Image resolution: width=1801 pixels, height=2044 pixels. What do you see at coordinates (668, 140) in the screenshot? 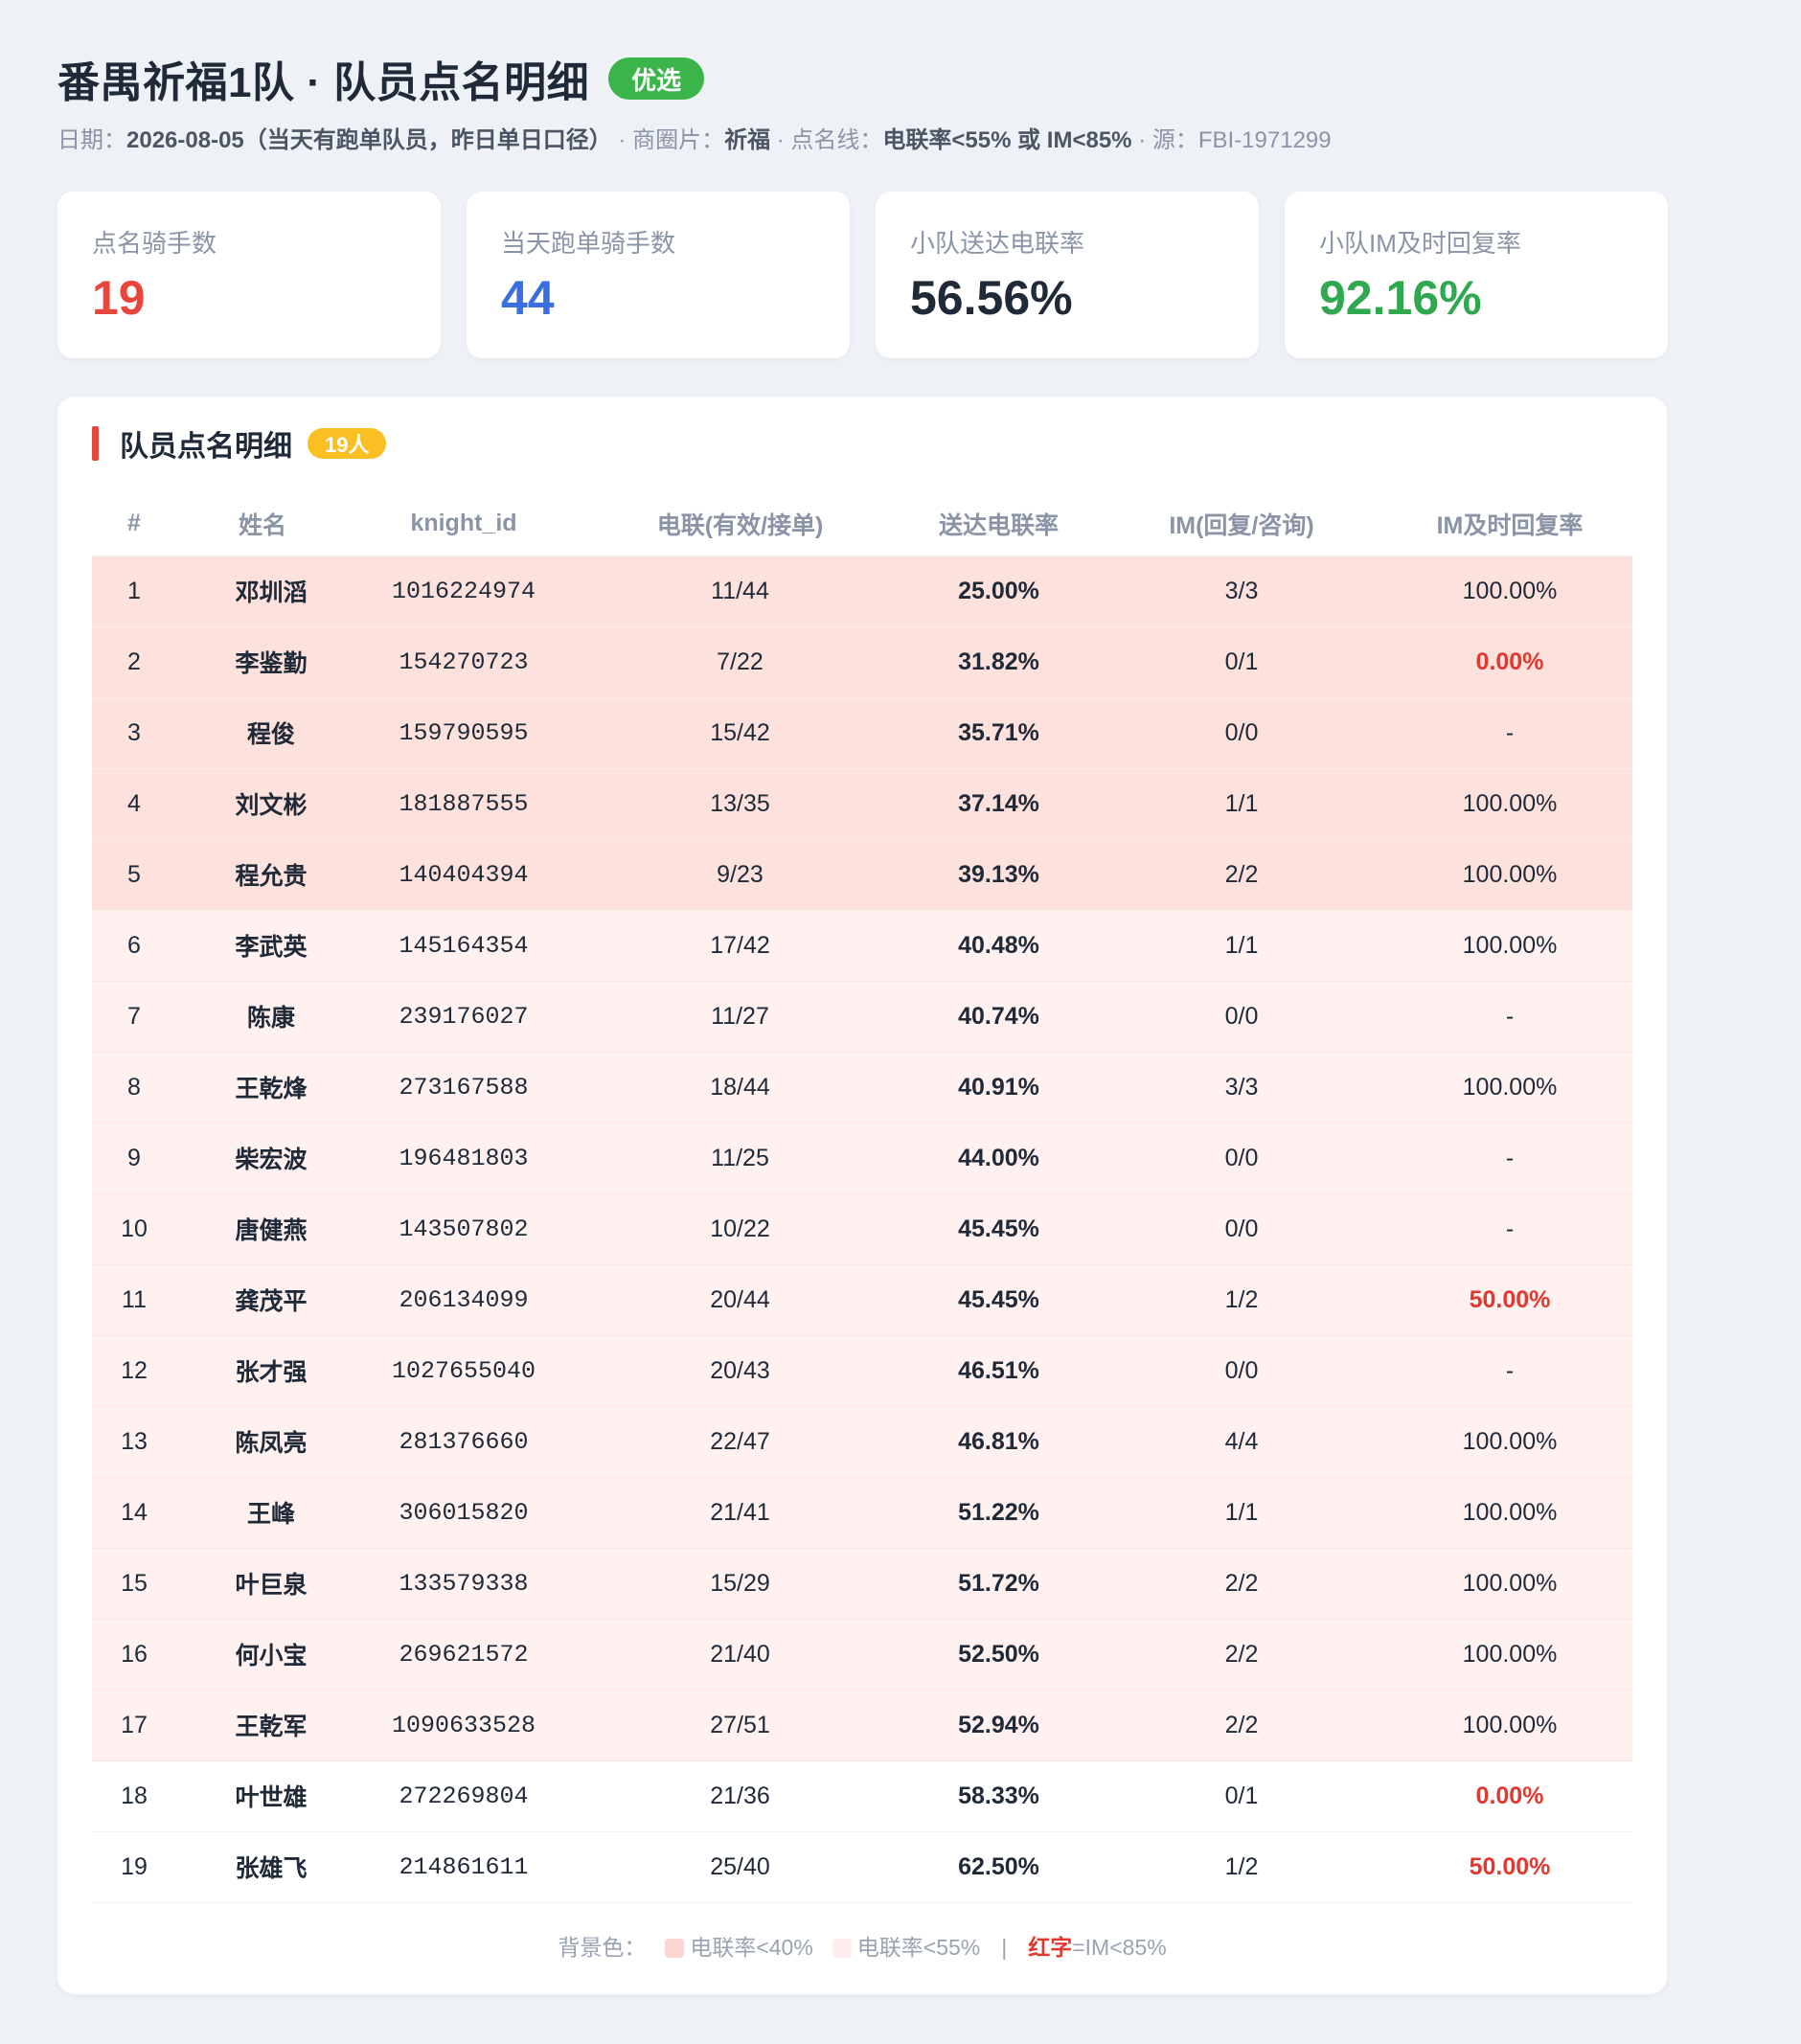
I see `area-label: · 商圈片：` at bounding box center [668, 140].